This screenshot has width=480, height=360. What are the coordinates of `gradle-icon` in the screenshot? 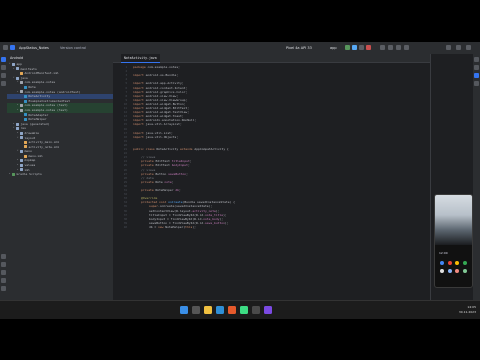 It's located at (13, 175).